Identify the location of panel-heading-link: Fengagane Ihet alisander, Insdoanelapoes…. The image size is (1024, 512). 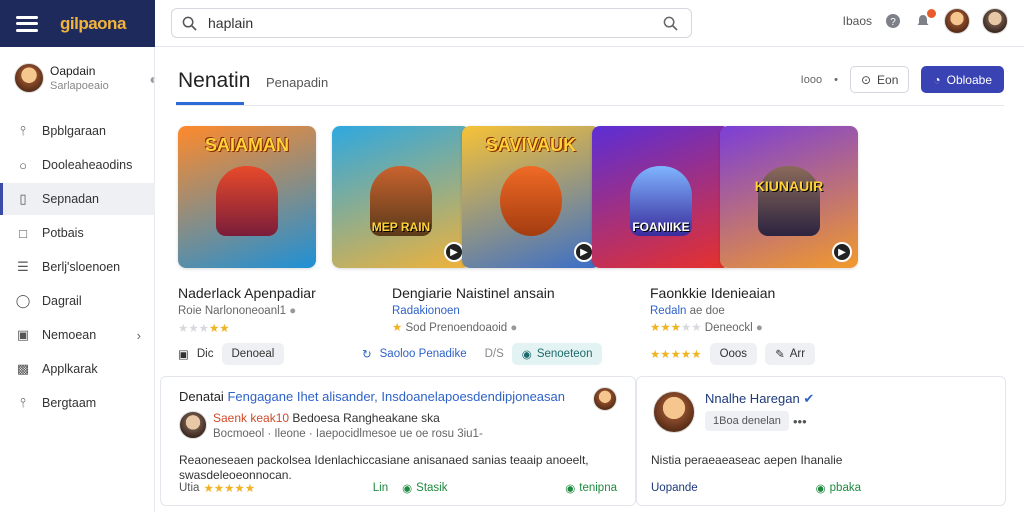
(396, 396).